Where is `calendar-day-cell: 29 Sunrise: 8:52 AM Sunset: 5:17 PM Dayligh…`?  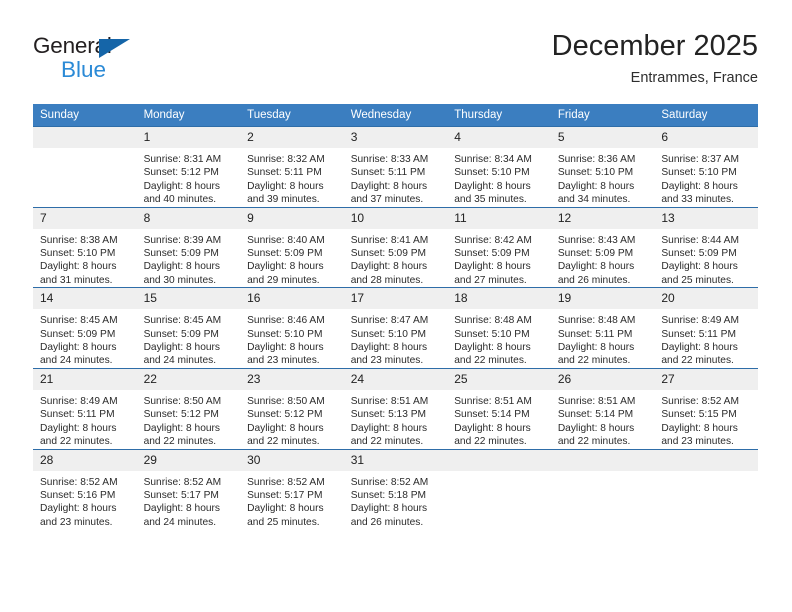 calendar-day-cell: 29 Sunrise: 8:52 AM Sunset: 5:17 PM Dayligh… is located at coordinates (188, 489).